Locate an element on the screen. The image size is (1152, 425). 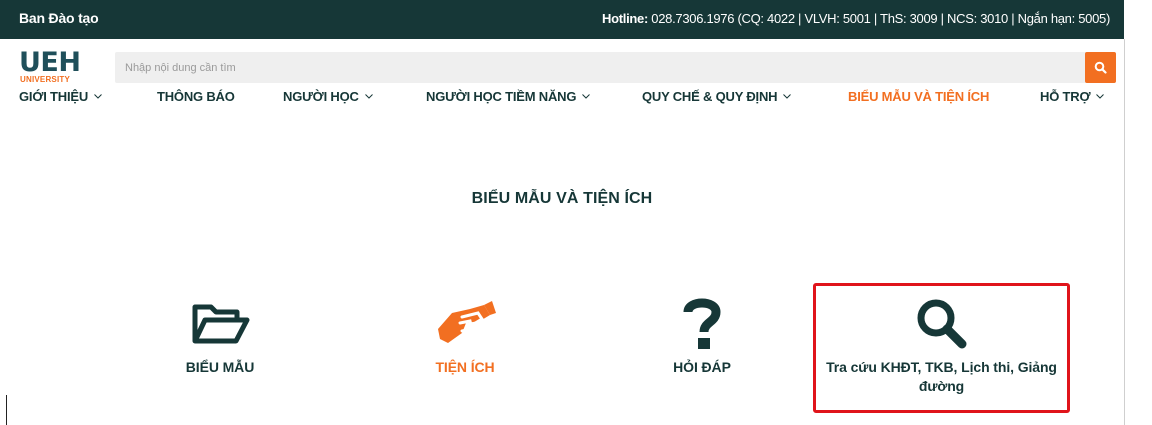
nav-item-nguoi-hoc: NGƯỜI HỌC is located at coordinates (328, 96).